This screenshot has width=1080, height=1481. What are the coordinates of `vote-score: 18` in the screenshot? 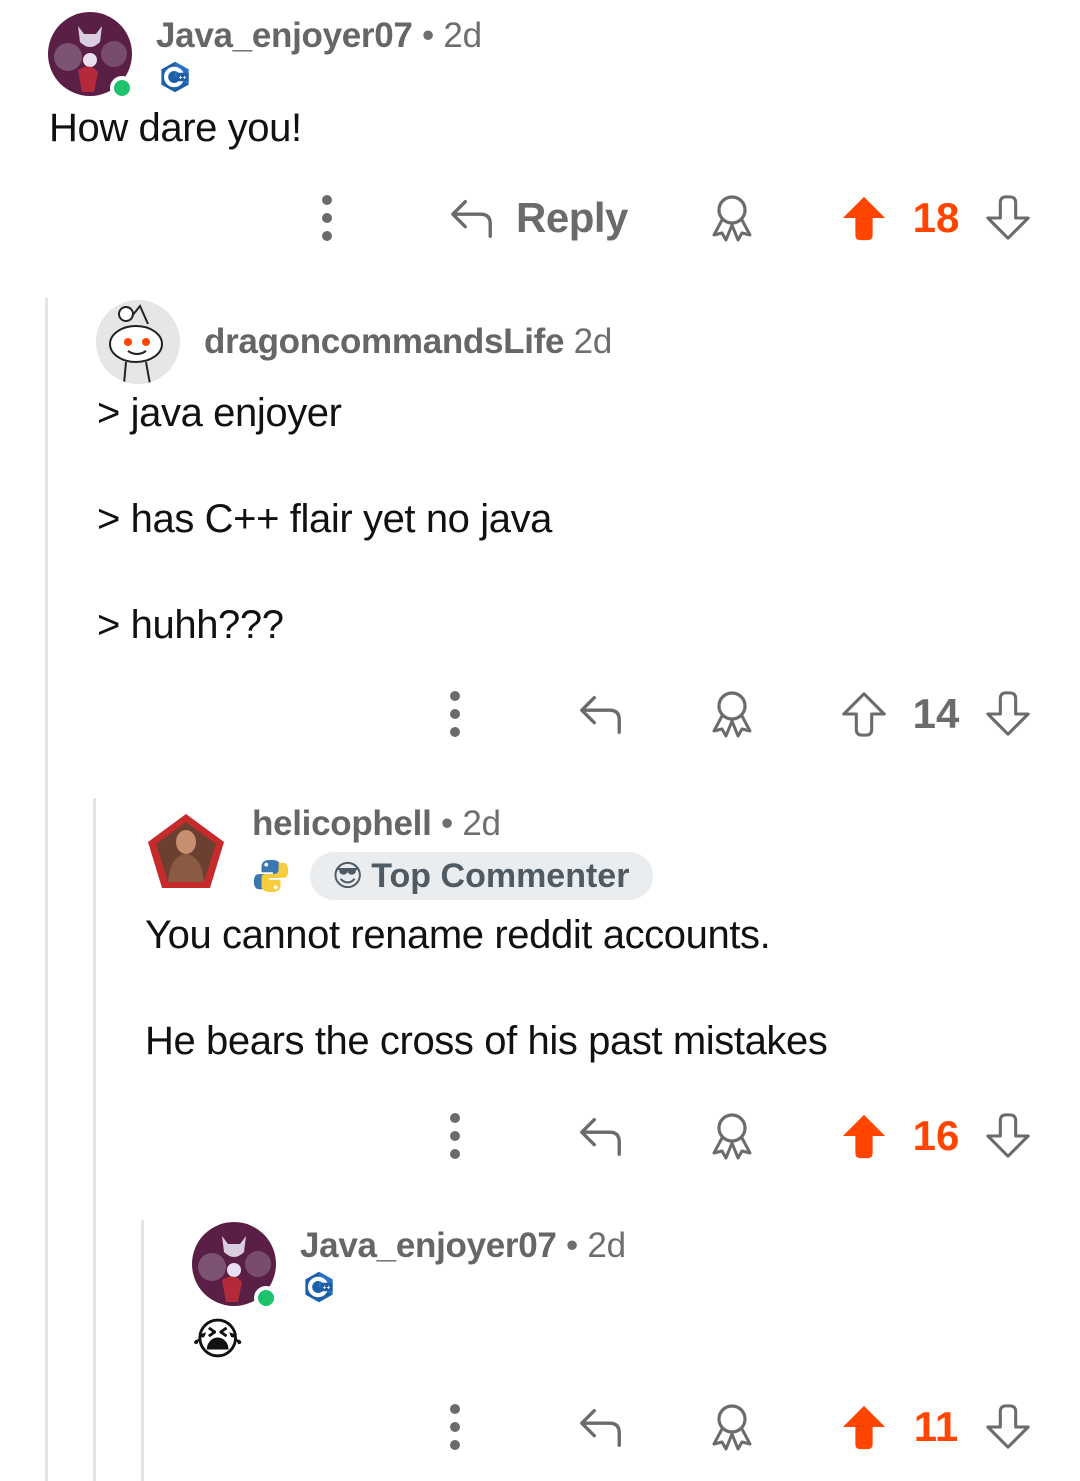 It's located at (936, 217).